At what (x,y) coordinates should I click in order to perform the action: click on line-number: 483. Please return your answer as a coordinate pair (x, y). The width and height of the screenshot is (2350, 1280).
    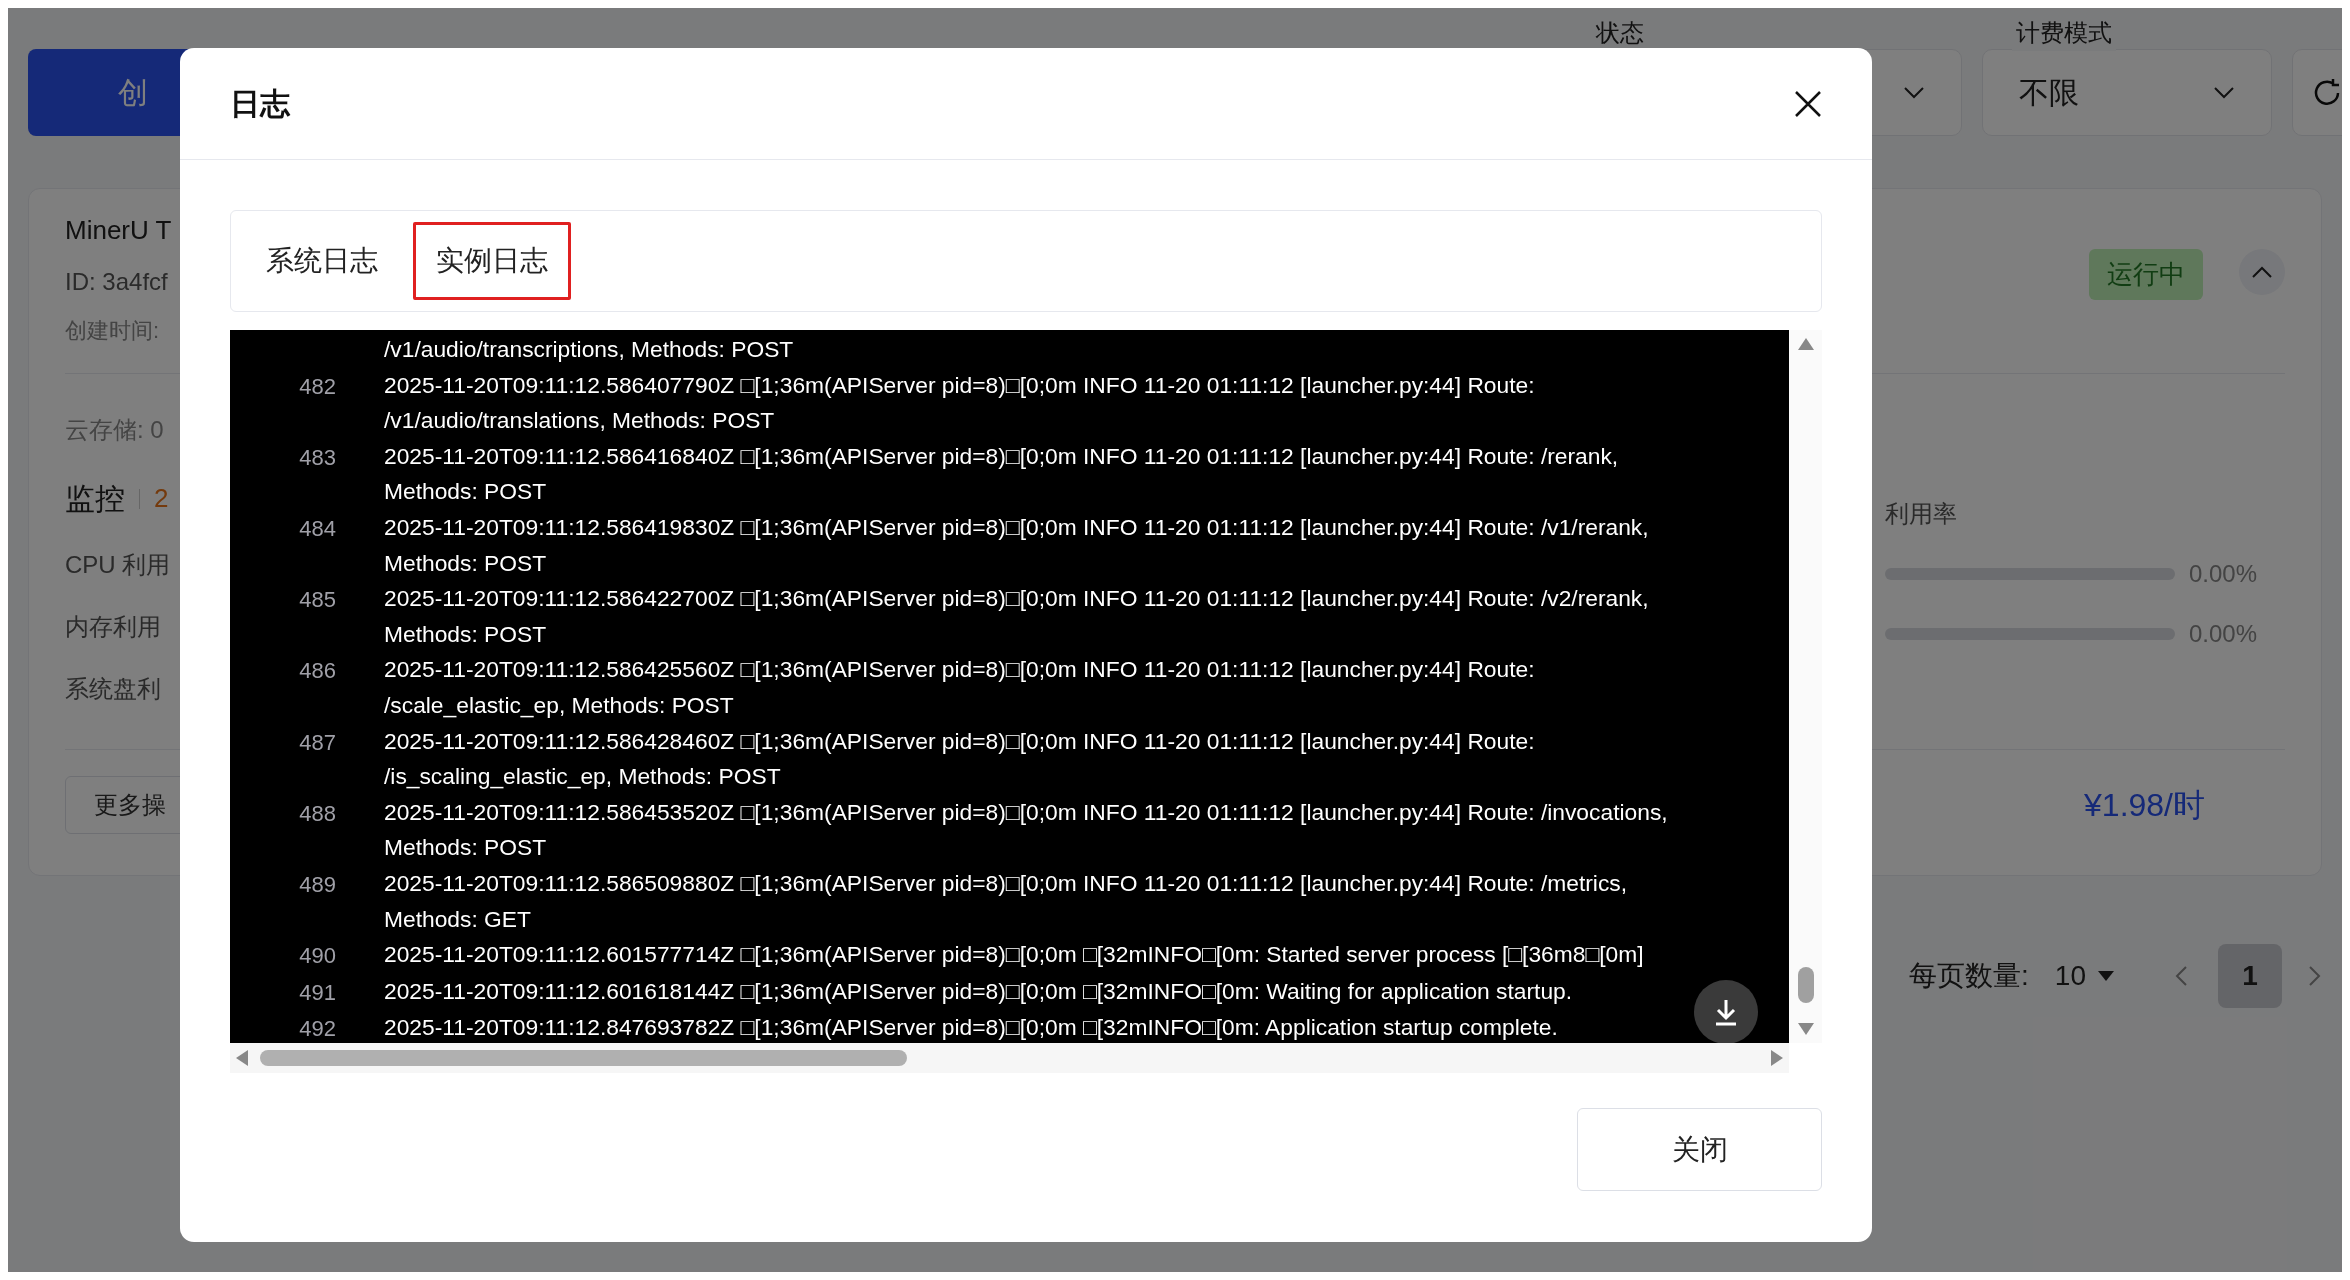
    Looking at the image, I should click on (317, 457).